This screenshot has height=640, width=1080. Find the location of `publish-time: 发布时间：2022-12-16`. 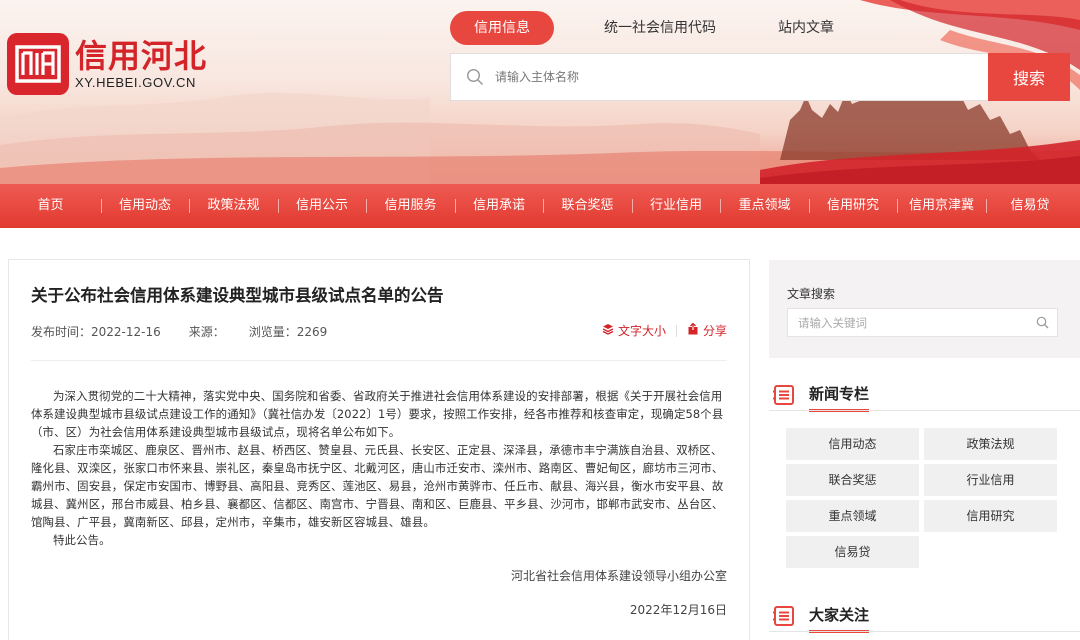

publish-time: 发布时间：2022-12-16 is located at coordinates (96, 332).